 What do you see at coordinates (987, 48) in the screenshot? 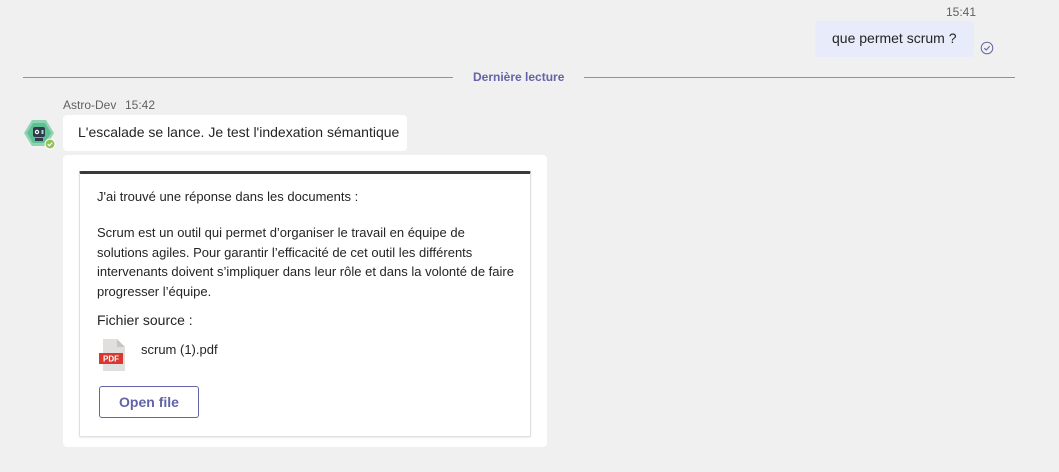
I see `read-receipt-icon` at bounding box center [987, 48].